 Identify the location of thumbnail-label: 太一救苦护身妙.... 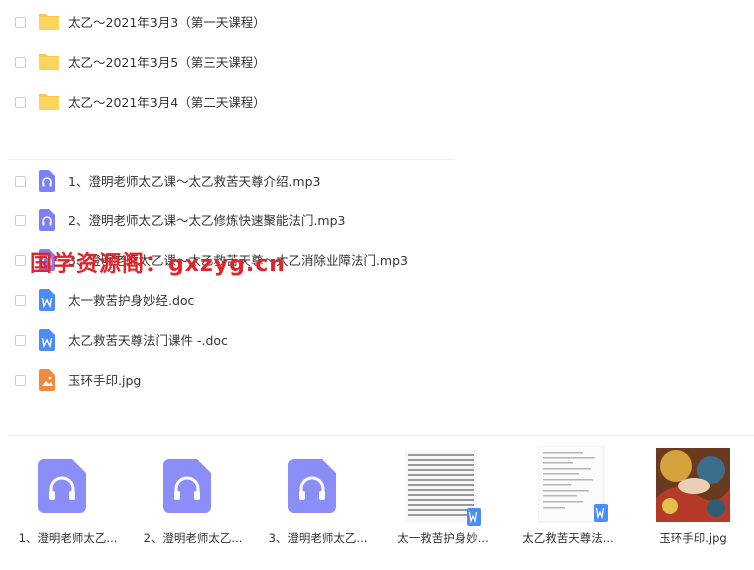
(443, 538).